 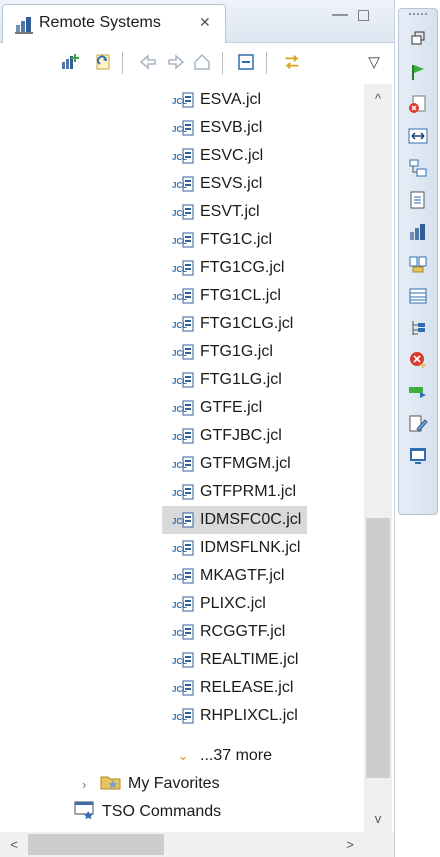 I want to click on tree-item-file: JCL FTG1LG.jcl, so click(x=225, y=380).